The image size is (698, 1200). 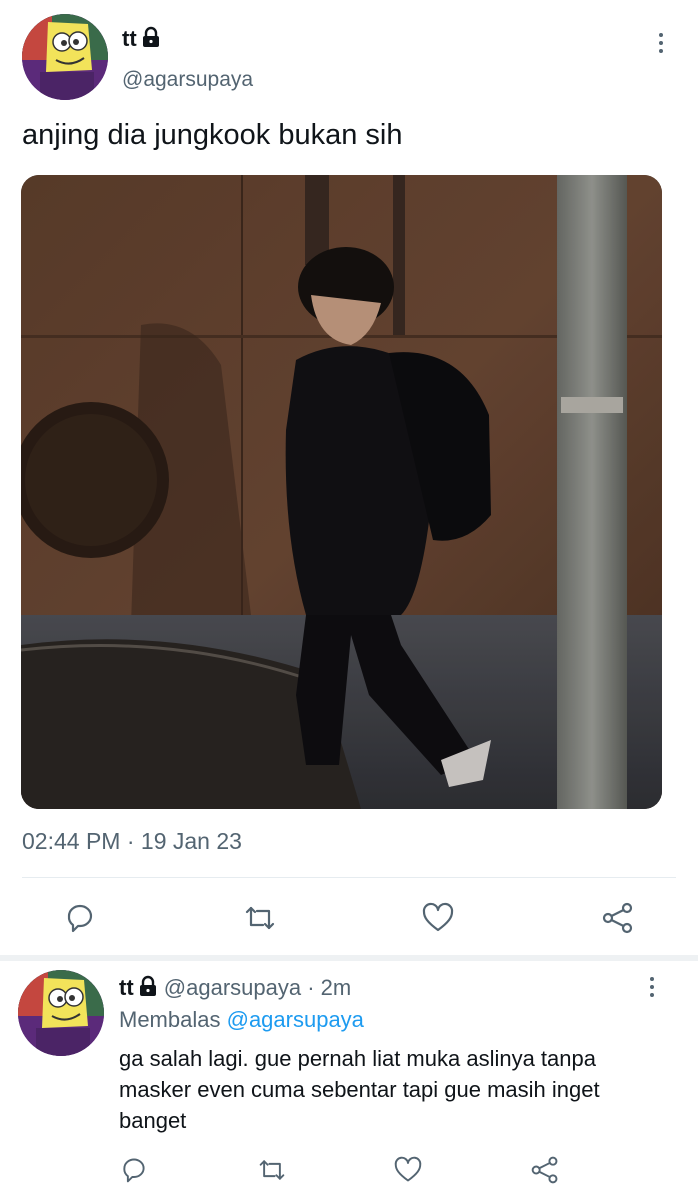 I want to click on reply-header: tt @agarsupaya · 2m, so click(x=235, y=988).